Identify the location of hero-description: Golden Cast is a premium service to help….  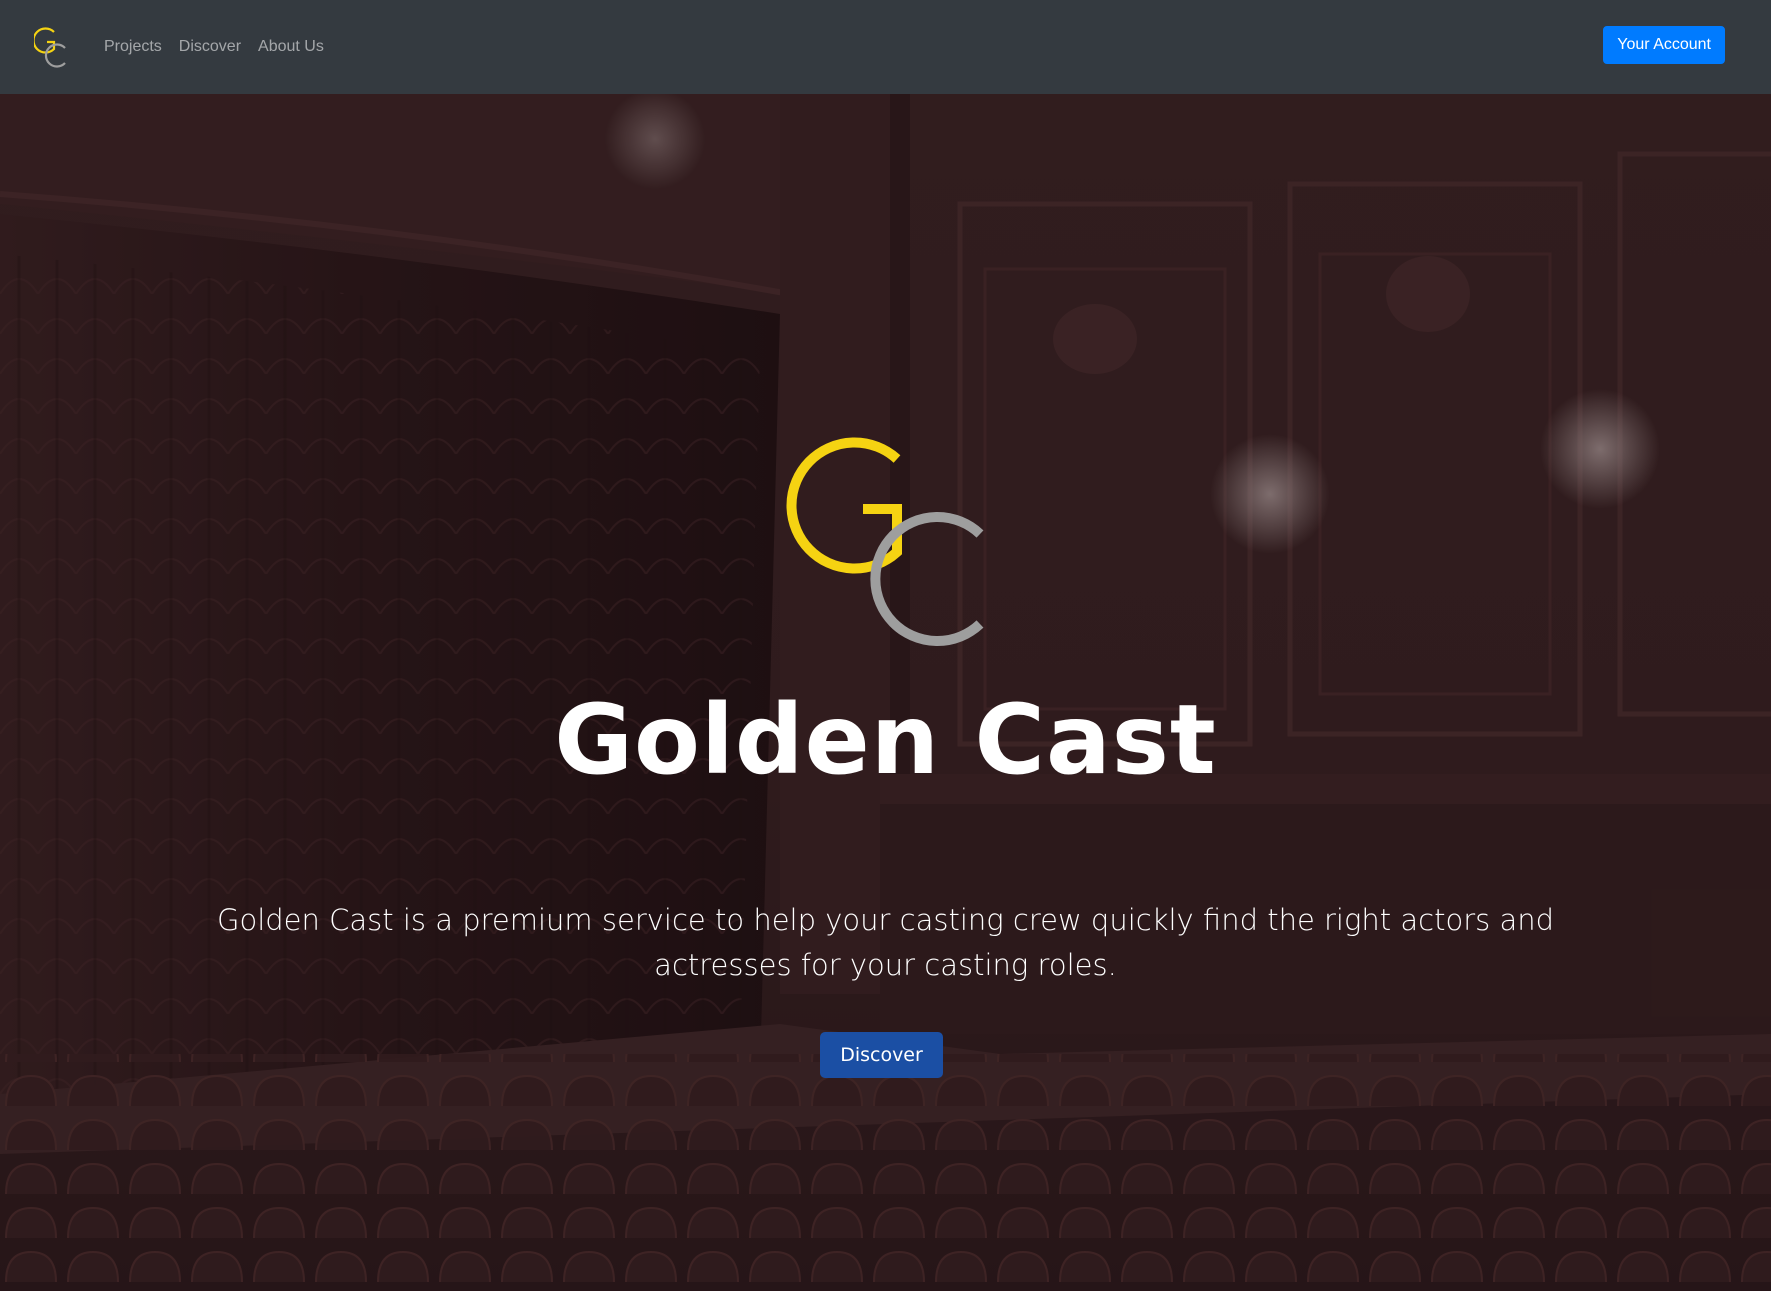
(885, 942).